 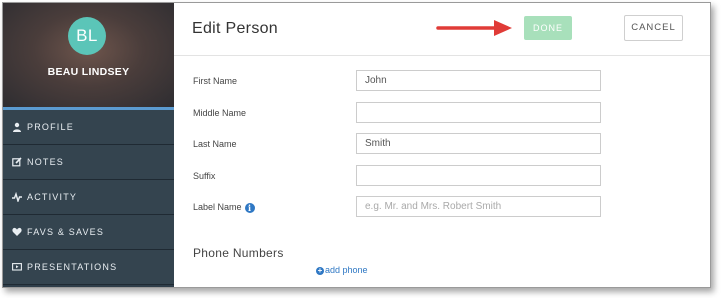 I want to click on sidebar-item-notes: NOTES, so click(x=88, y=162).